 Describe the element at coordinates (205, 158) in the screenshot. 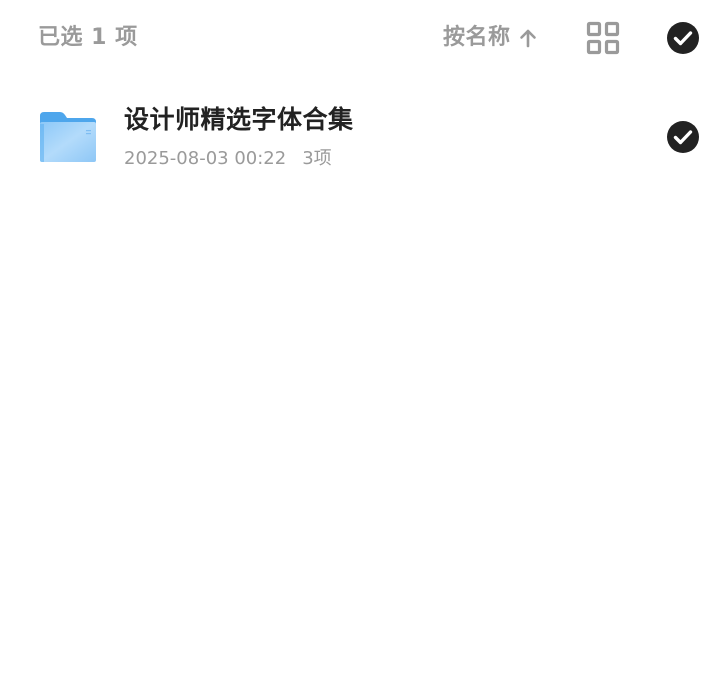

I see `file-date: 2025-08-03 00:22` at that location.